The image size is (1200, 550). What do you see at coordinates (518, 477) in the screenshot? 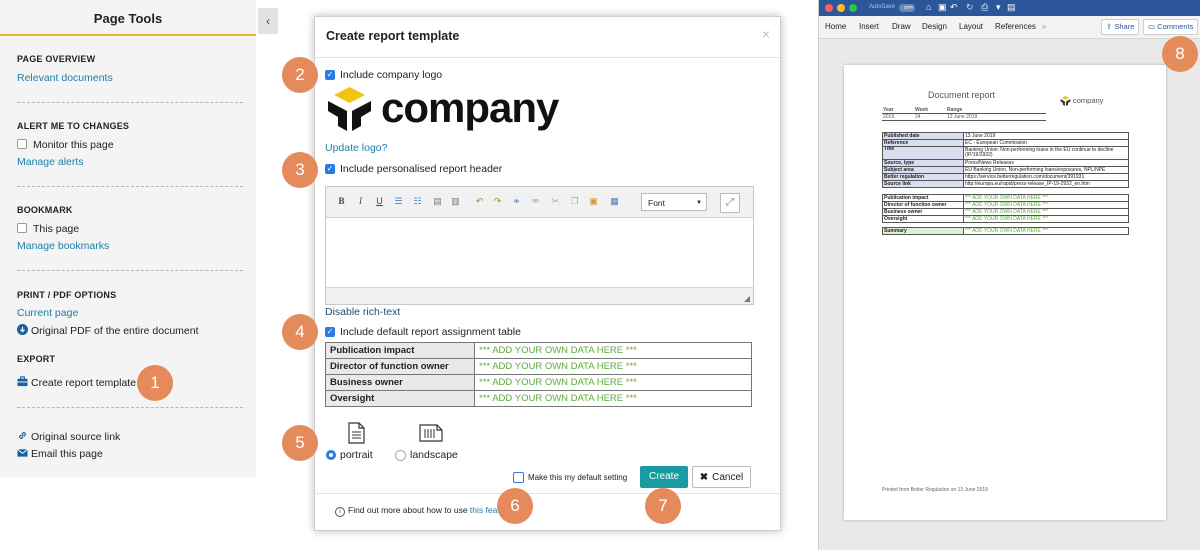
I see `default-setting-checkbox` at bounding box center [518, 477].